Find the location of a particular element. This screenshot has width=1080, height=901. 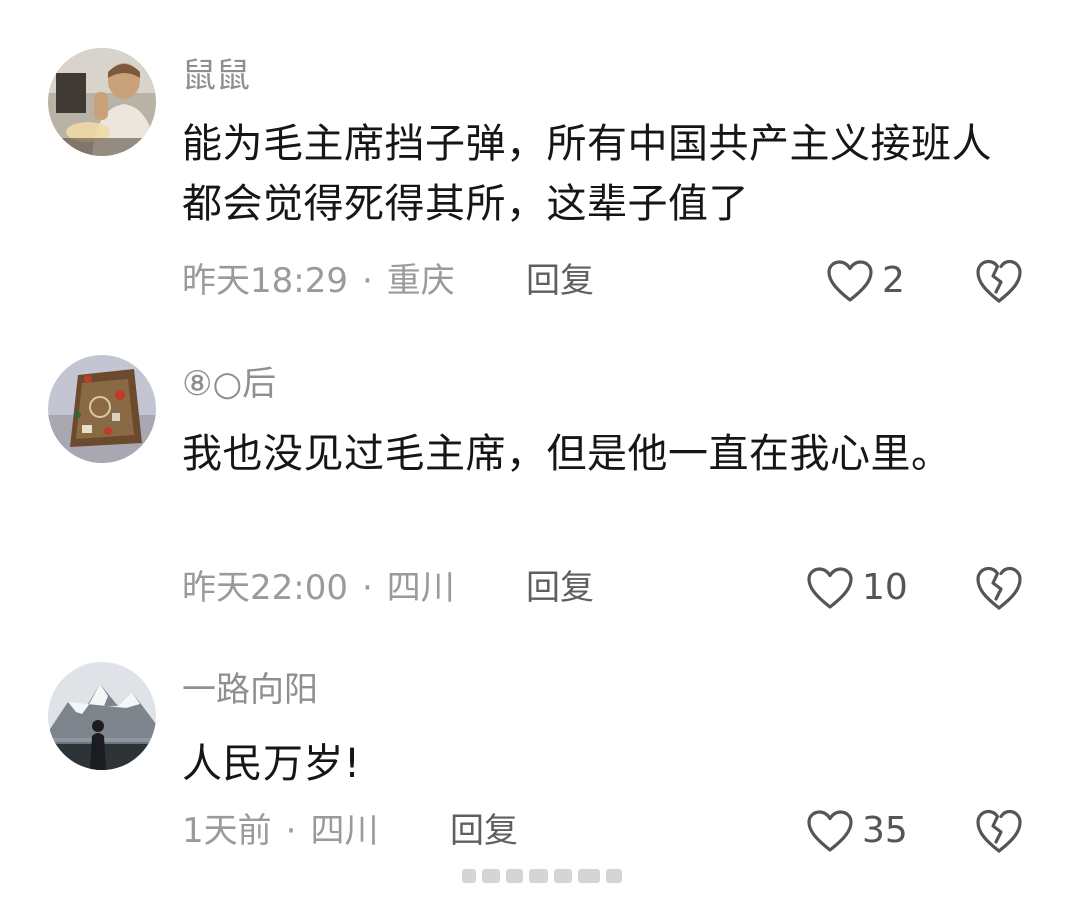

username: 一路向阳 is located at coordinates (250, 690).